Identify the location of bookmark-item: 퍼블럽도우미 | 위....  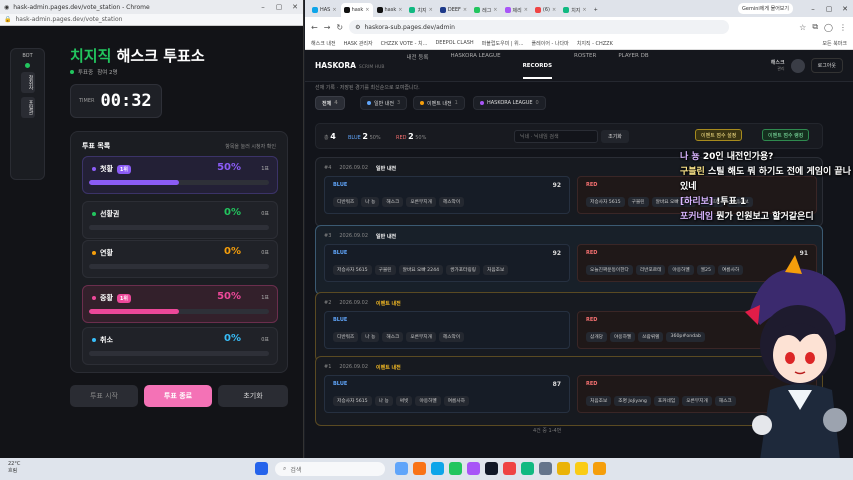
(503, 43).